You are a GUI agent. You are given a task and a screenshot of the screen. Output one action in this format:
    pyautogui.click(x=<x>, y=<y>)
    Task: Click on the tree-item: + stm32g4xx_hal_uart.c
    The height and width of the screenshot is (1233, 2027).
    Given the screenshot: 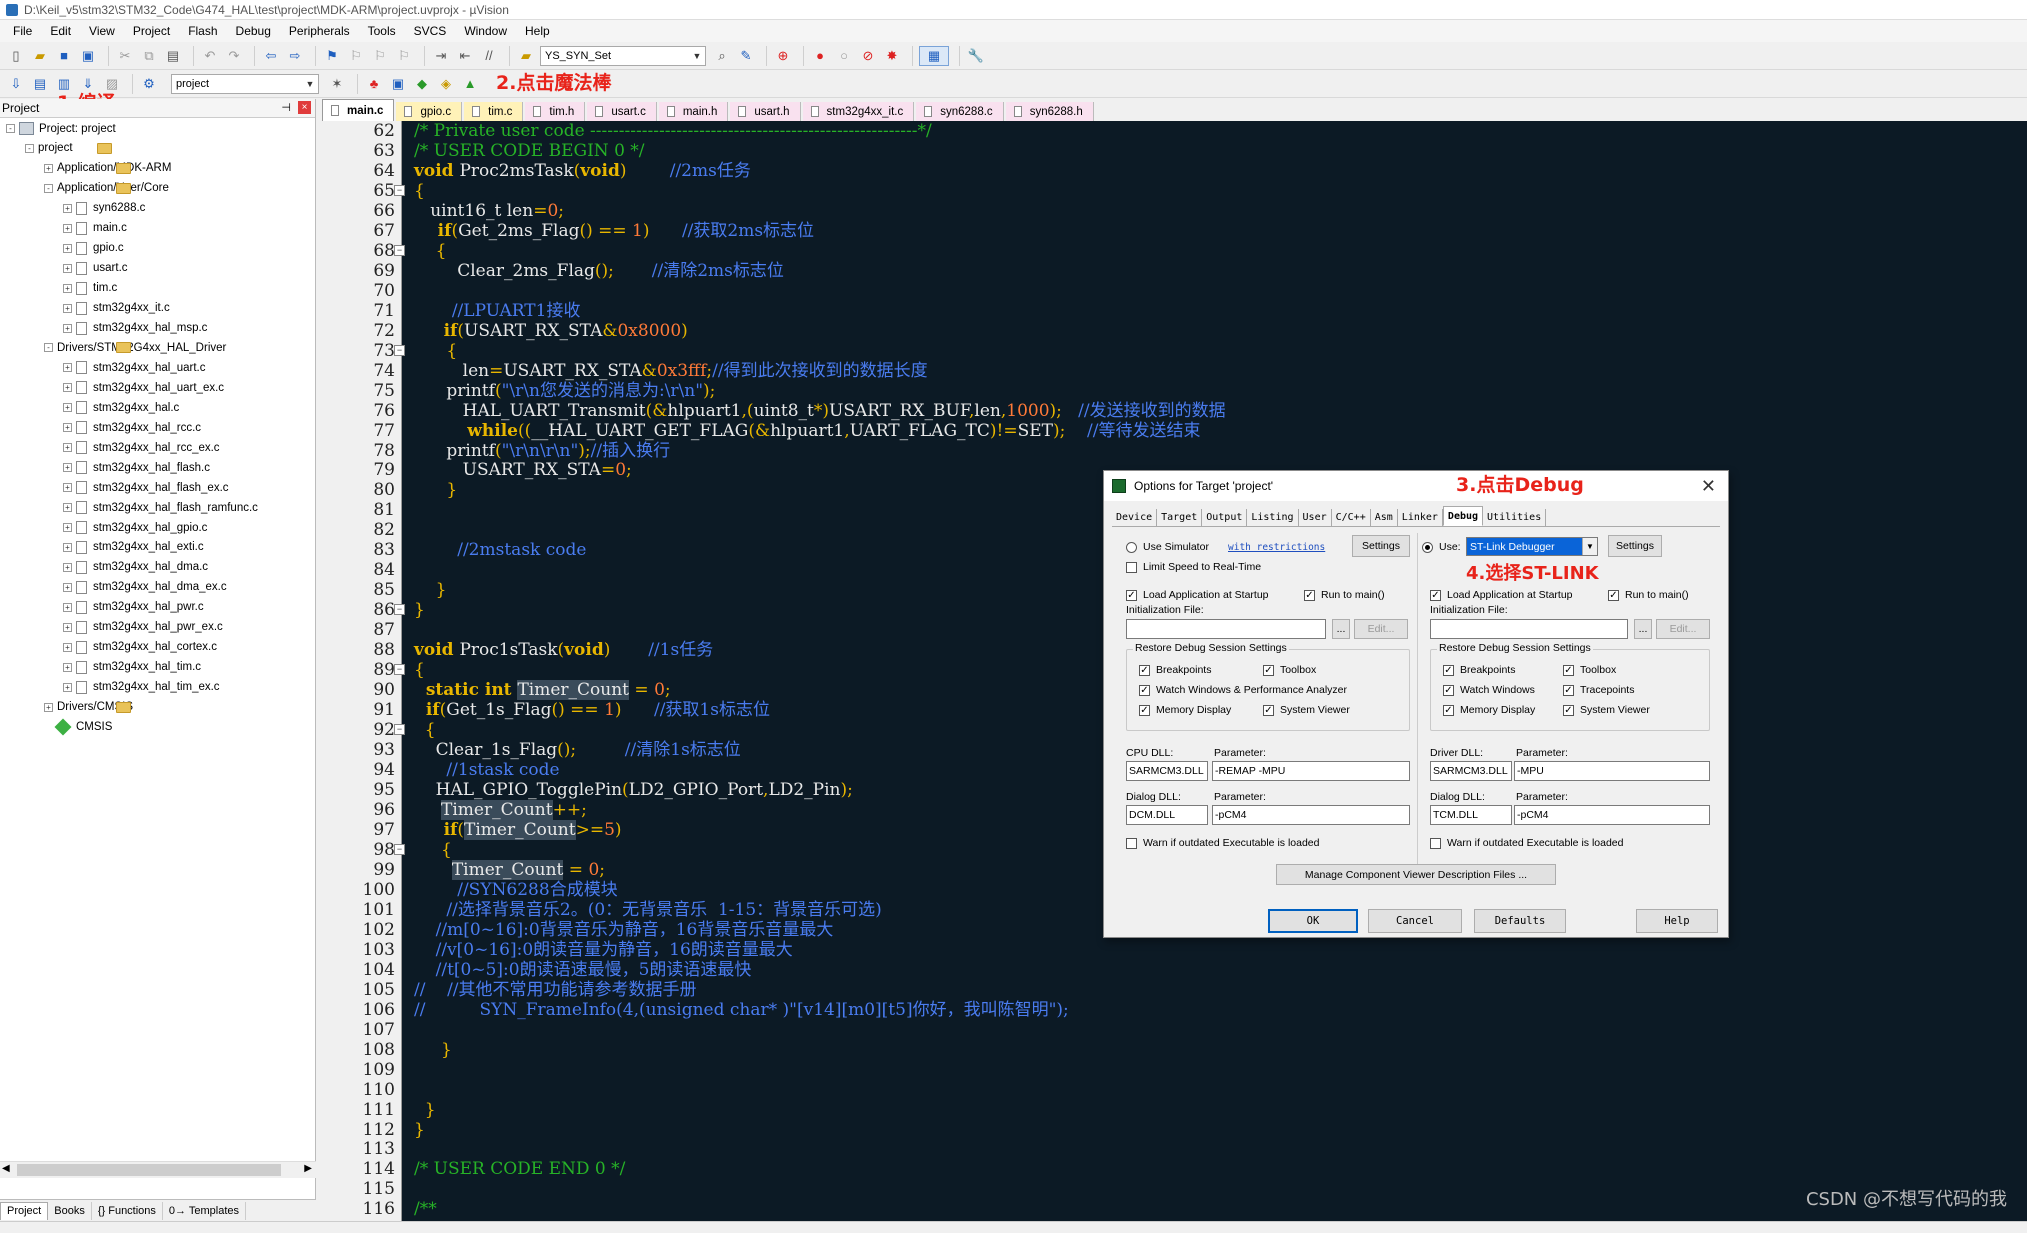 What is the action you would take?
    pyautogui.click(x=134, y=367)
    